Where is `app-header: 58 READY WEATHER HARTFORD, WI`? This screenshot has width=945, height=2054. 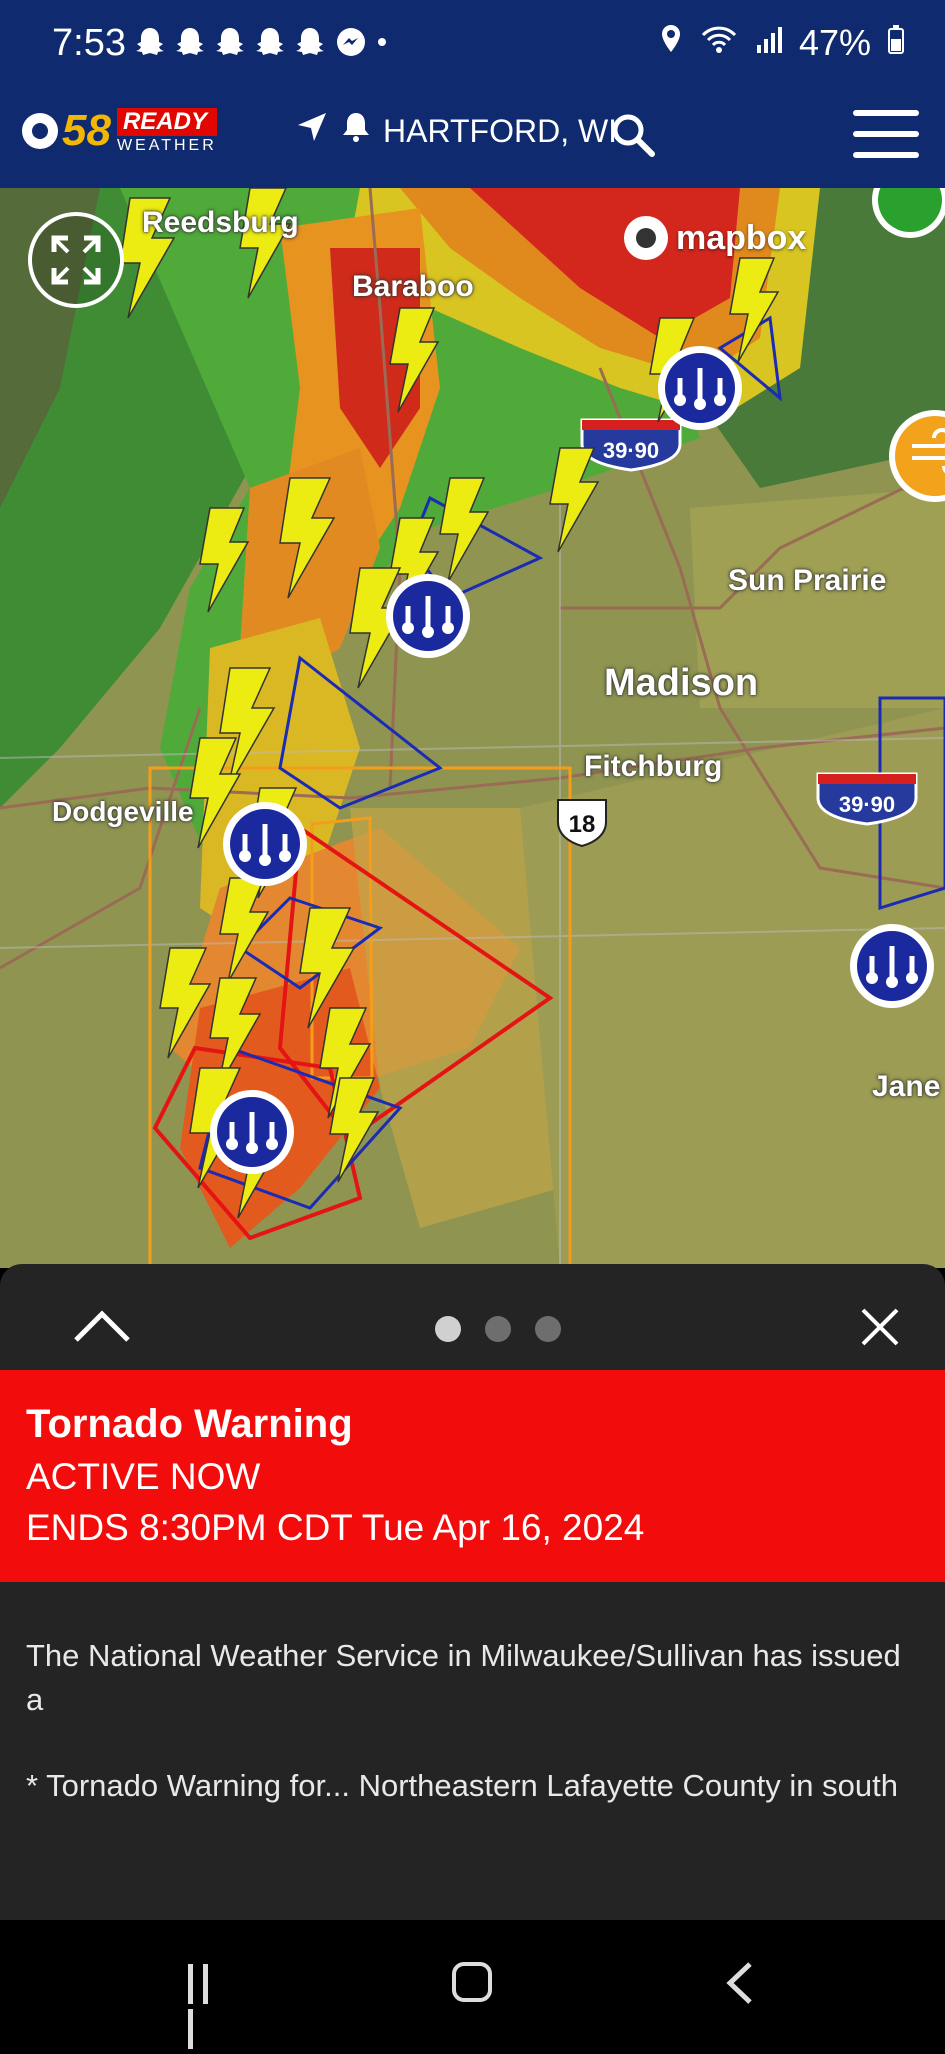 app-header: 58 READY WEATHER HARTFORD, WI is located at coordinates (472, 140).